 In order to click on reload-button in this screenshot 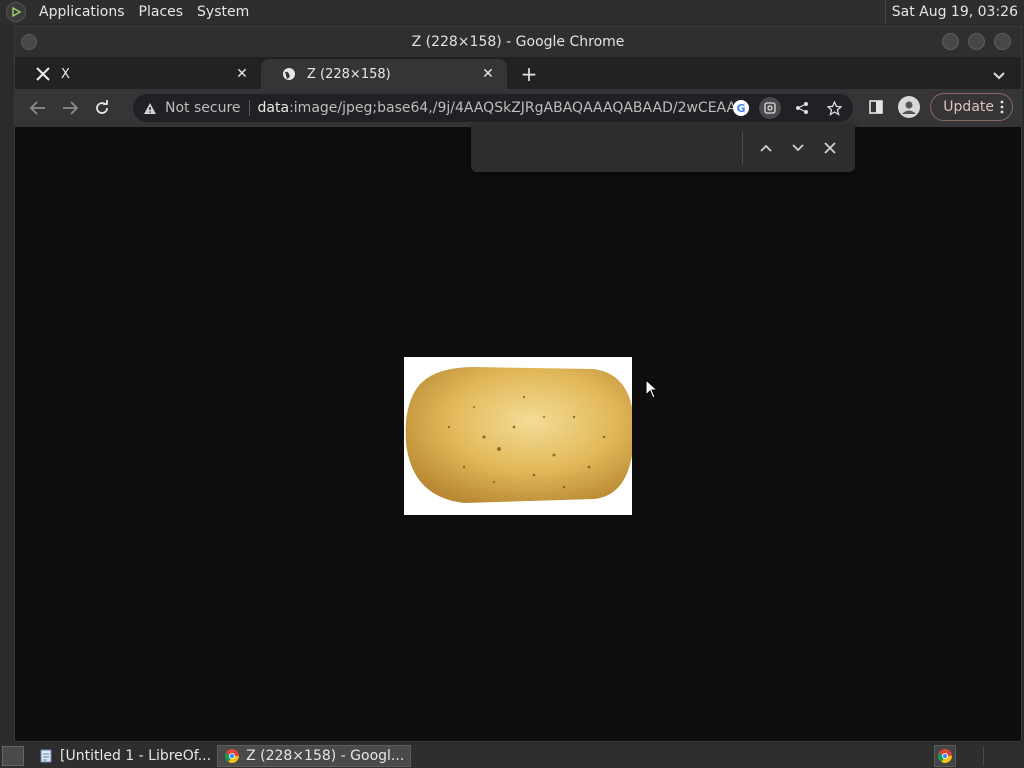, I will do `click(102, 108)`.